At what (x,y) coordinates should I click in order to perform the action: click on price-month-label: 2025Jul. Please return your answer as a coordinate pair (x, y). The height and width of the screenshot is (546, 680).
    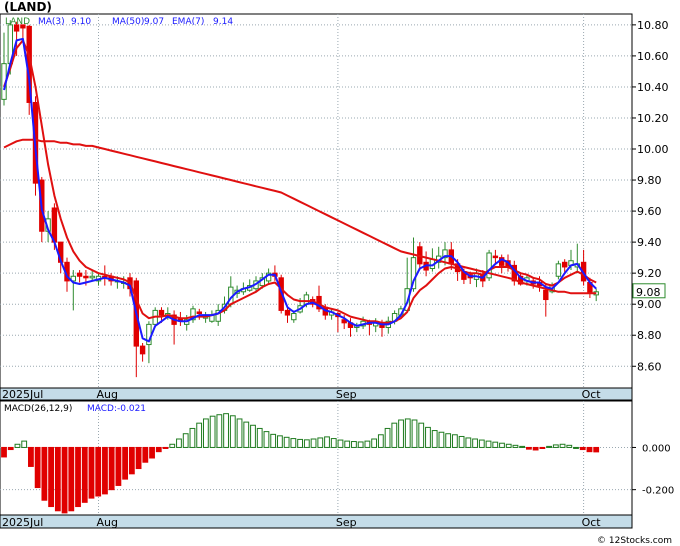
    Looking at the image, I should click on (22, 394).